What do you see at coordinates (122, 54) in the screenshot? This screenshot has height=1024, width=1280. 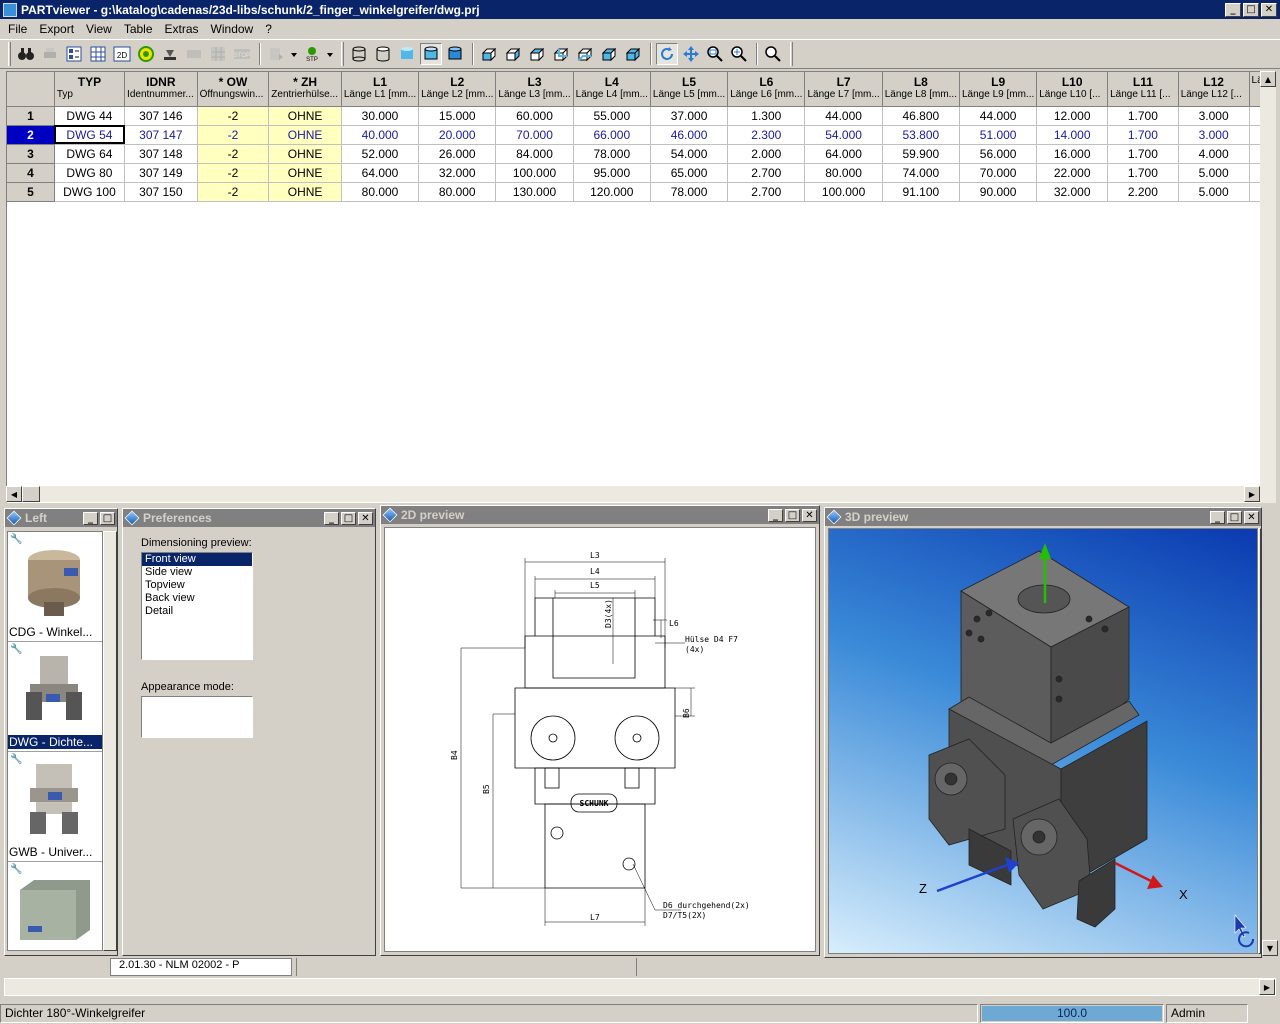 I see `2d-icon: 2D` at bounding box center [122, 54].